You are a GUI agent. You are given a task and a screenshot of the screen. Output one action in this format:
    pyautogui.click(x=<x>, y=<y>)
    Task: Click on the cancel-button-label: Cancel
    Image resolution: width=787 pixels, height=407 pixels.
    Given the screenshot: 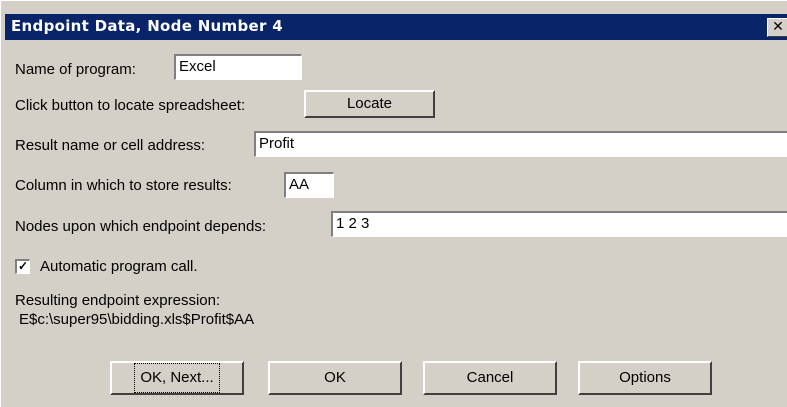 What is the action you would take?
    pyautogui.click(x=490, y=377)
    